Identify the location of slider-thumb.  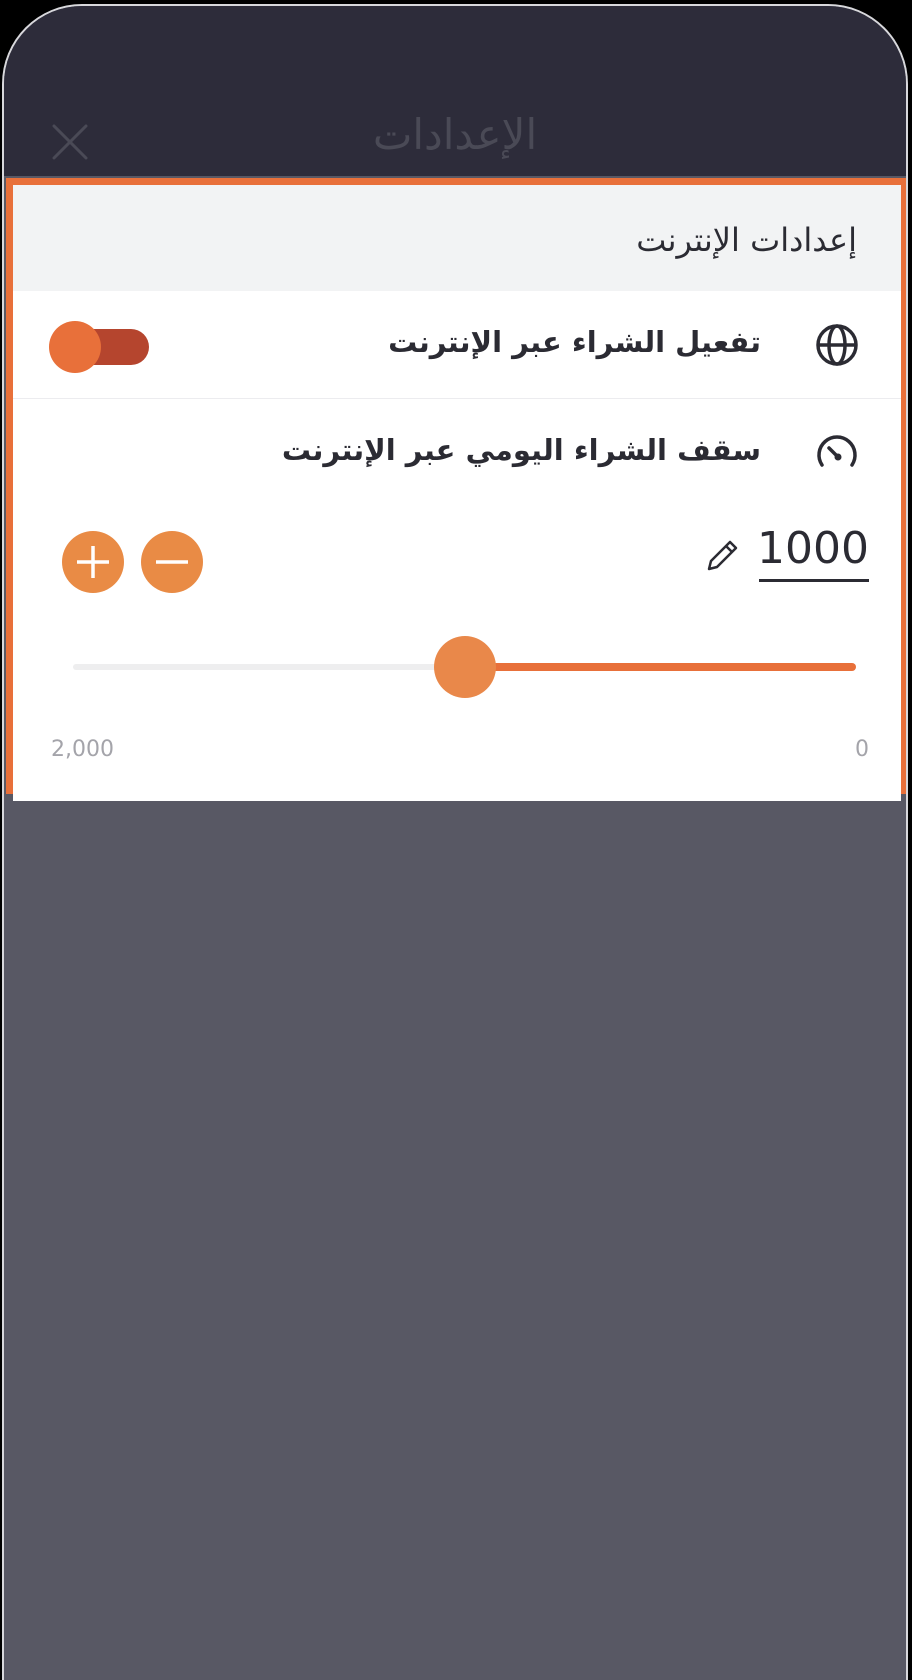
(464, 667).